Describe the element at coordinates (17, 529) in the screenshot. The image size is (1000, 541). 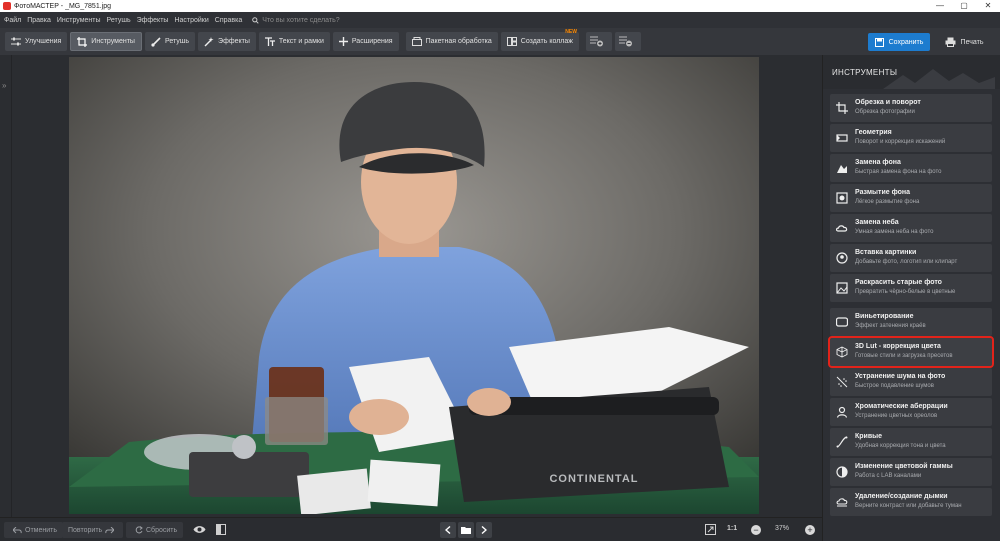
I see `undo-icon` at that location.